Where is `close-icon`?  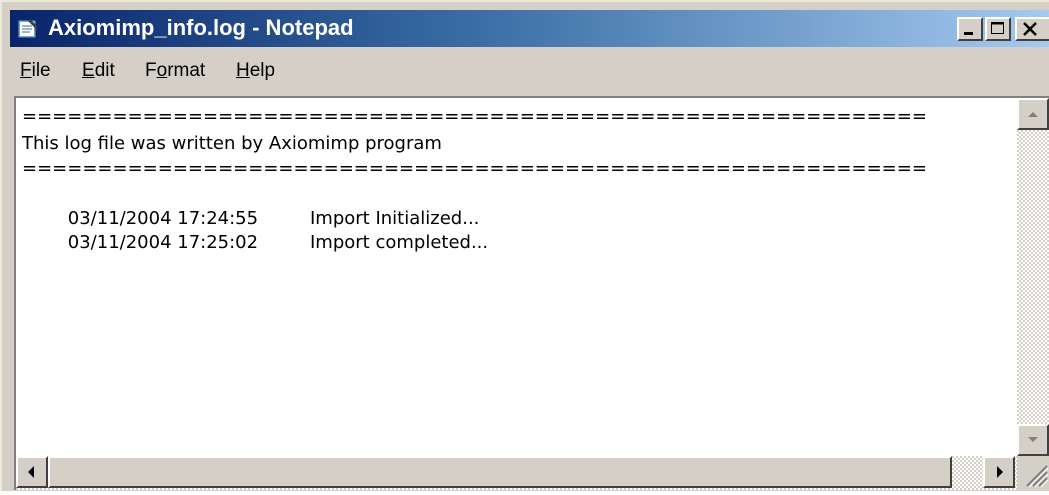 close-icon is located at coordinates (1030, 29).